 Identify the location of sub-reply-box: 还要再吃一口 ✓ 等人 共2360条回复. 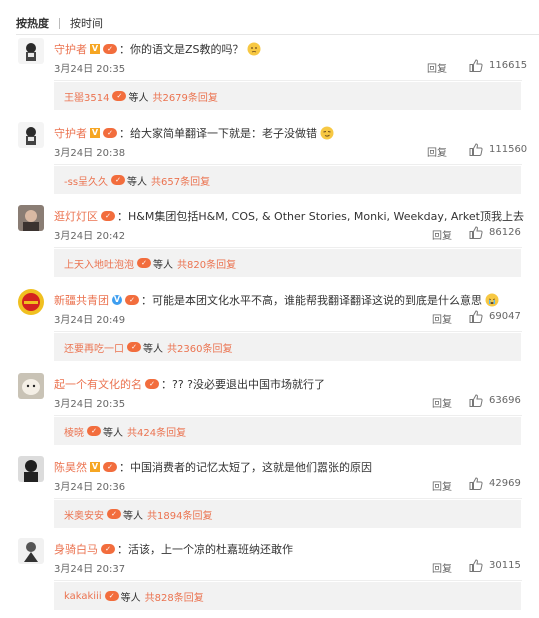
(287, 347).